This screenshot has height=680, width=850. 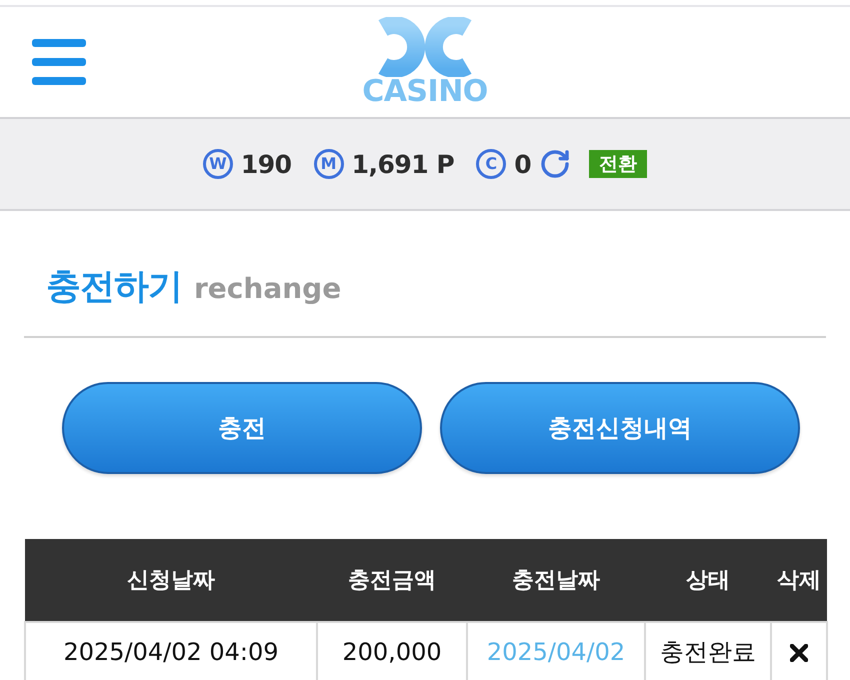 What do you see at coordinates (523, 164) in the screenshot?
I see `balance-value: 0` at bounding box center [523, 164].